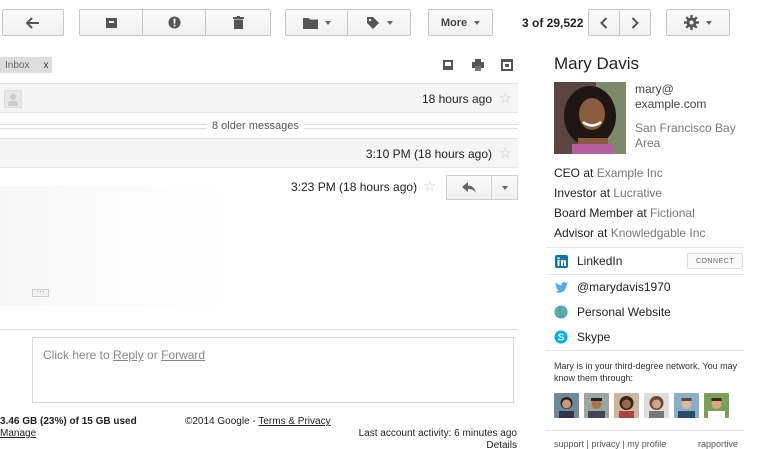 This screenshot has height=449, width=758. I want to click on personal-website-link: Personal Website, so click(612, 312).